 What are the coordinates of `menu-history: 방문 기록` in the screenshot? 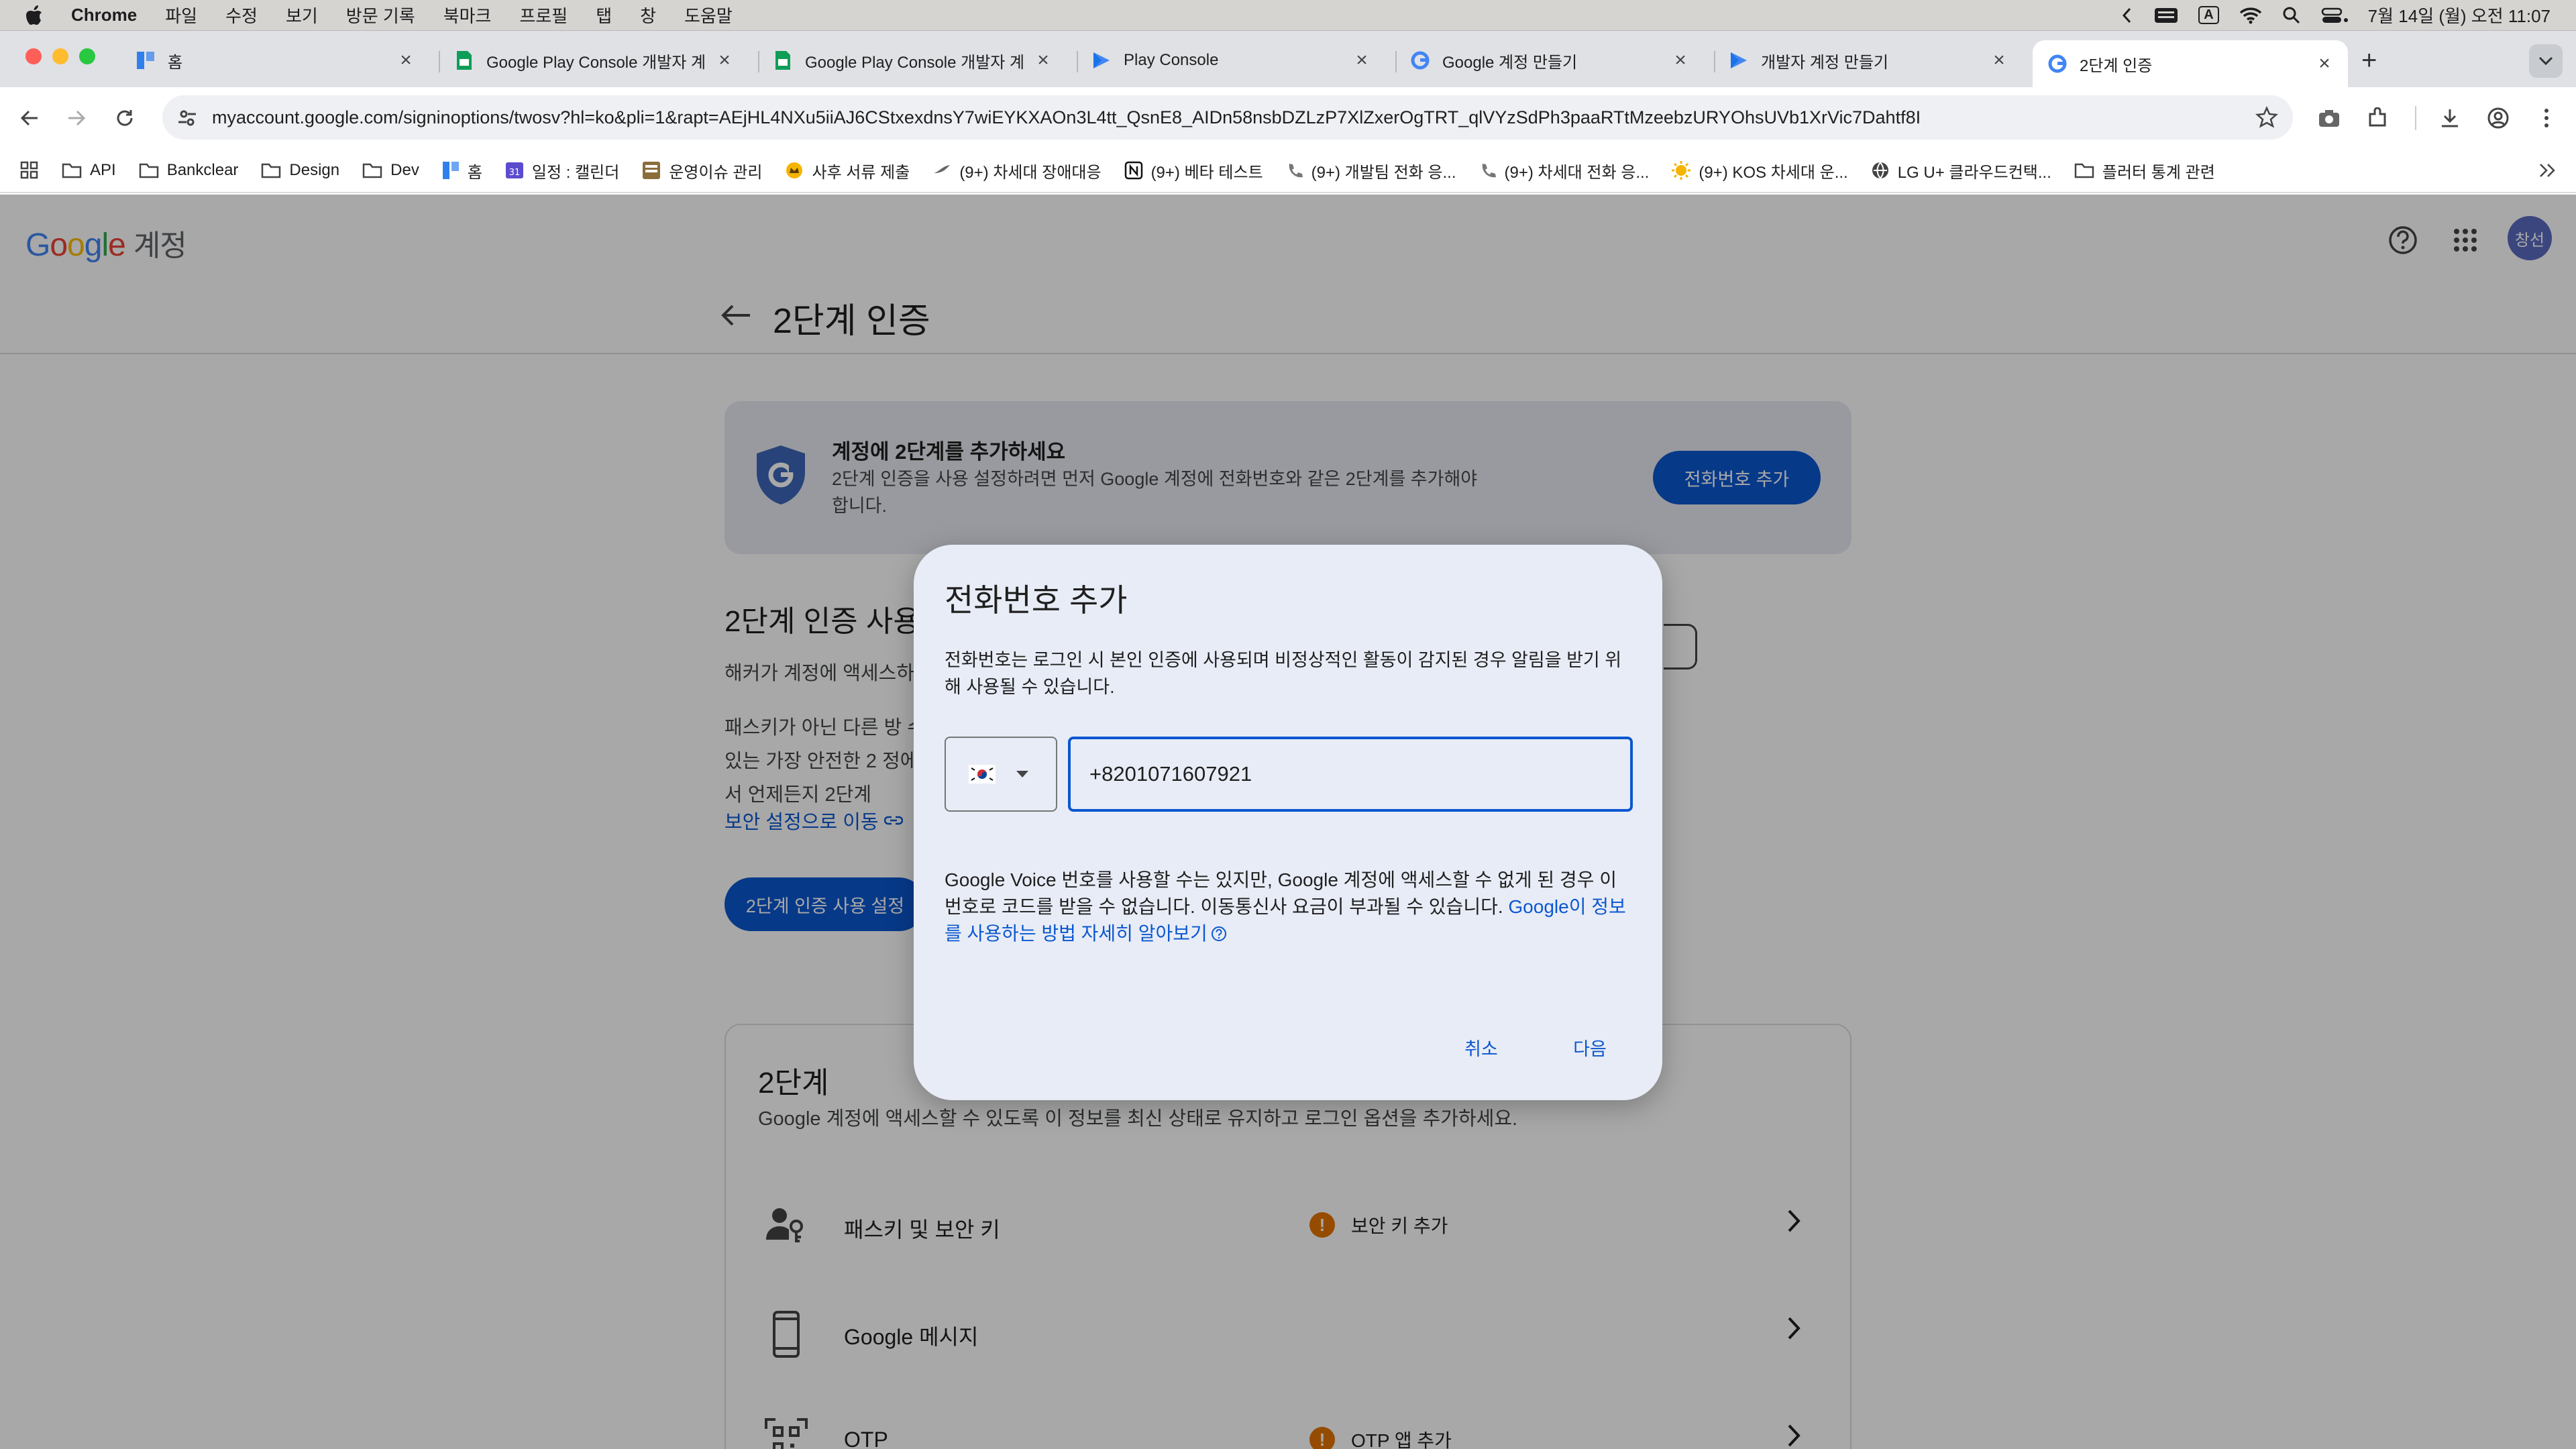 It's located at (380, 15).